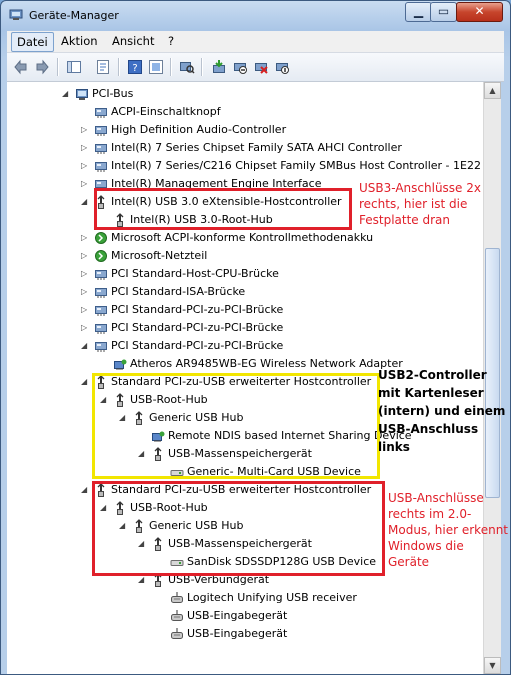 The image size is (511, 675). I want to click on tree-node-label: PCI-Bus, so click(113, 93).